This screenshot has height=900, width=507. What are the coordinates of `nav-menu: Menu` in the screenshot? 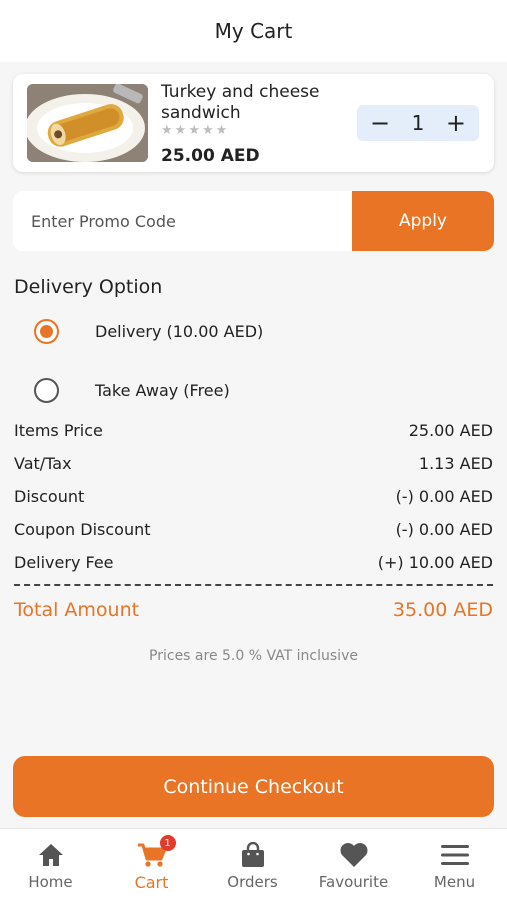 It's located at (454, 864).